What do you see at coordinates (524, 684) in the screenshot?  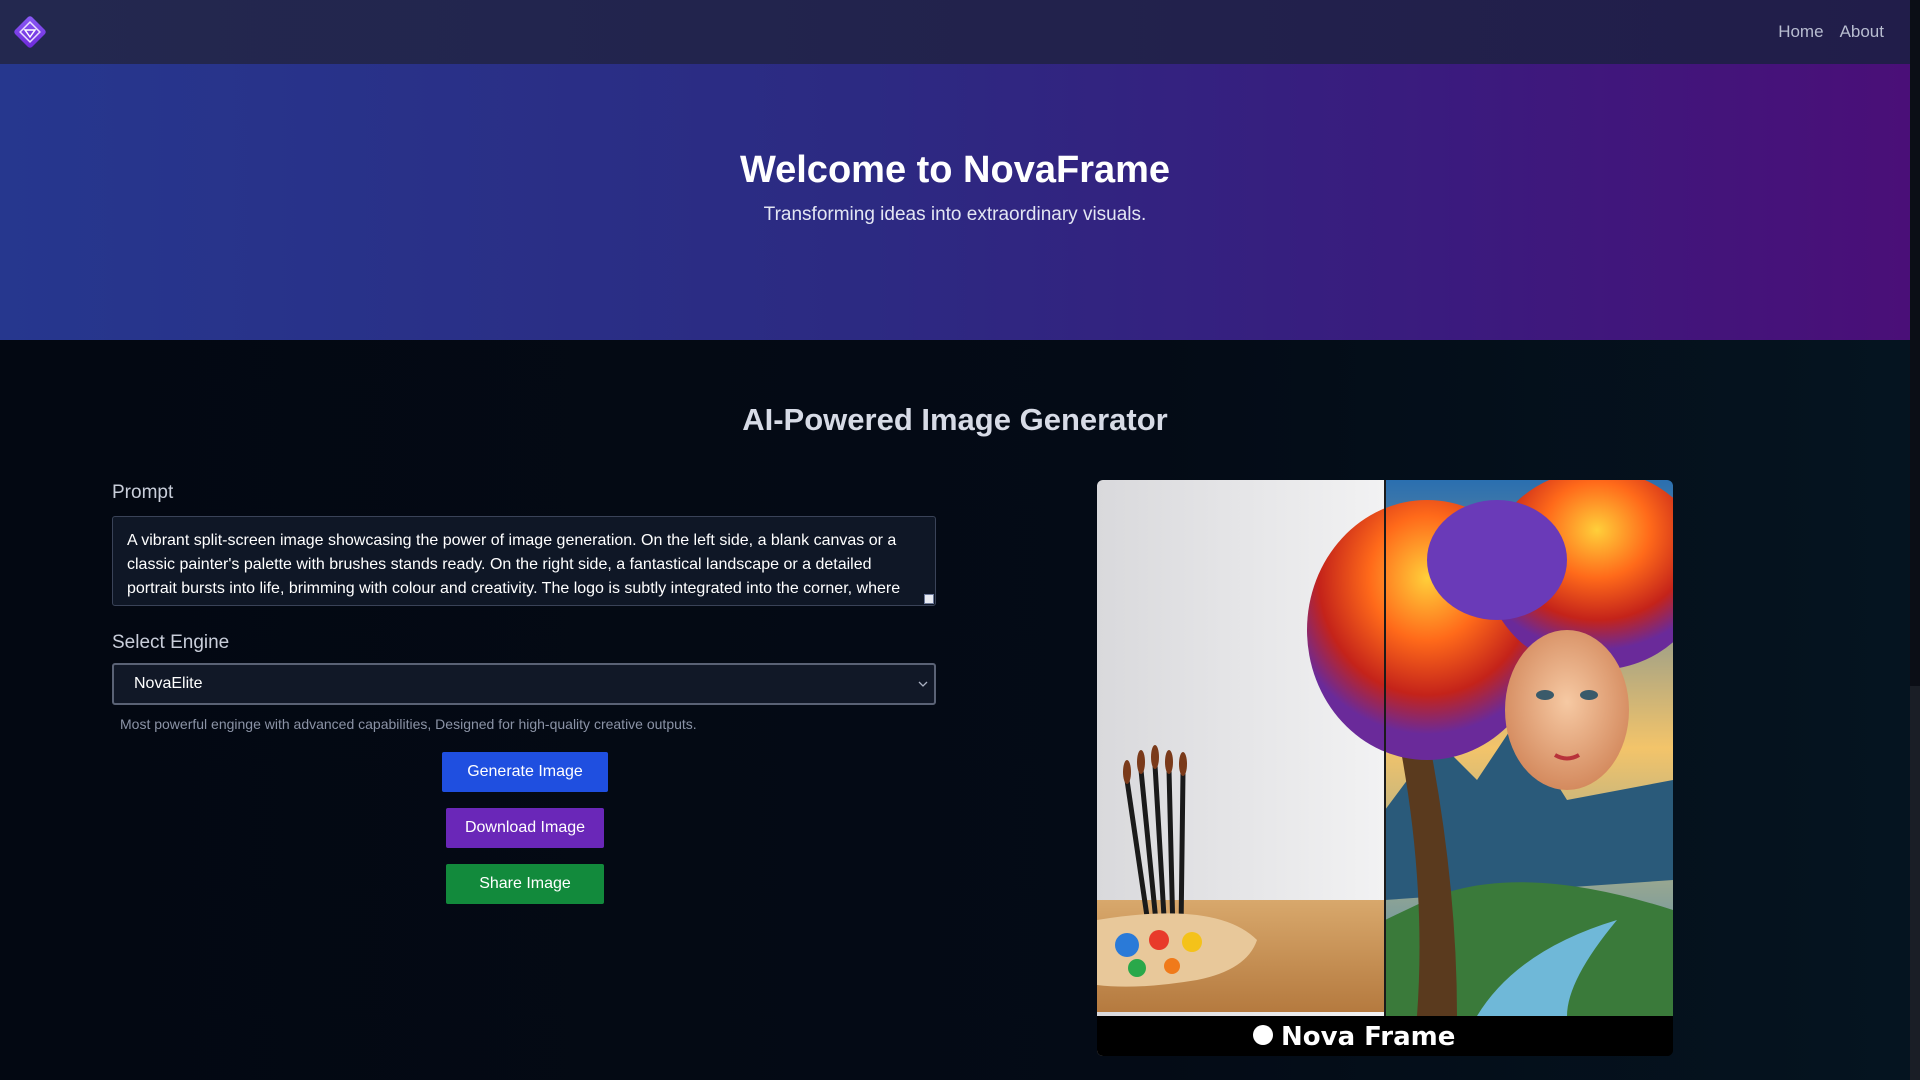 I see `engine-select: NovaElite` at bounding box center [524, 684].